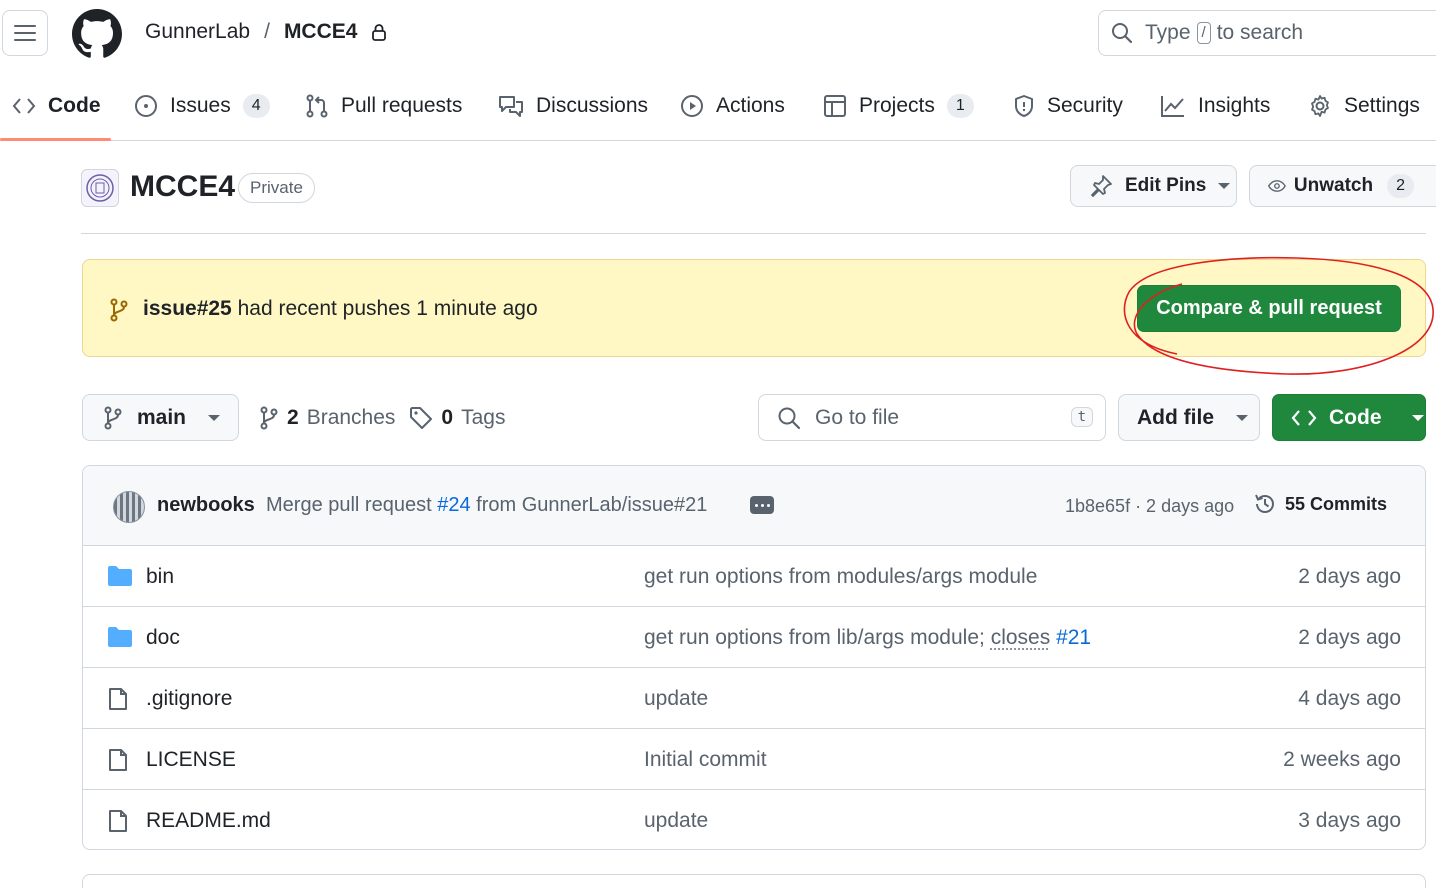 The width and height of the screenshot is (1436, 888). Describe the element at coordinates (1336, 503) in the screenshot. I see `commits-count: 55 Commits` at that location.